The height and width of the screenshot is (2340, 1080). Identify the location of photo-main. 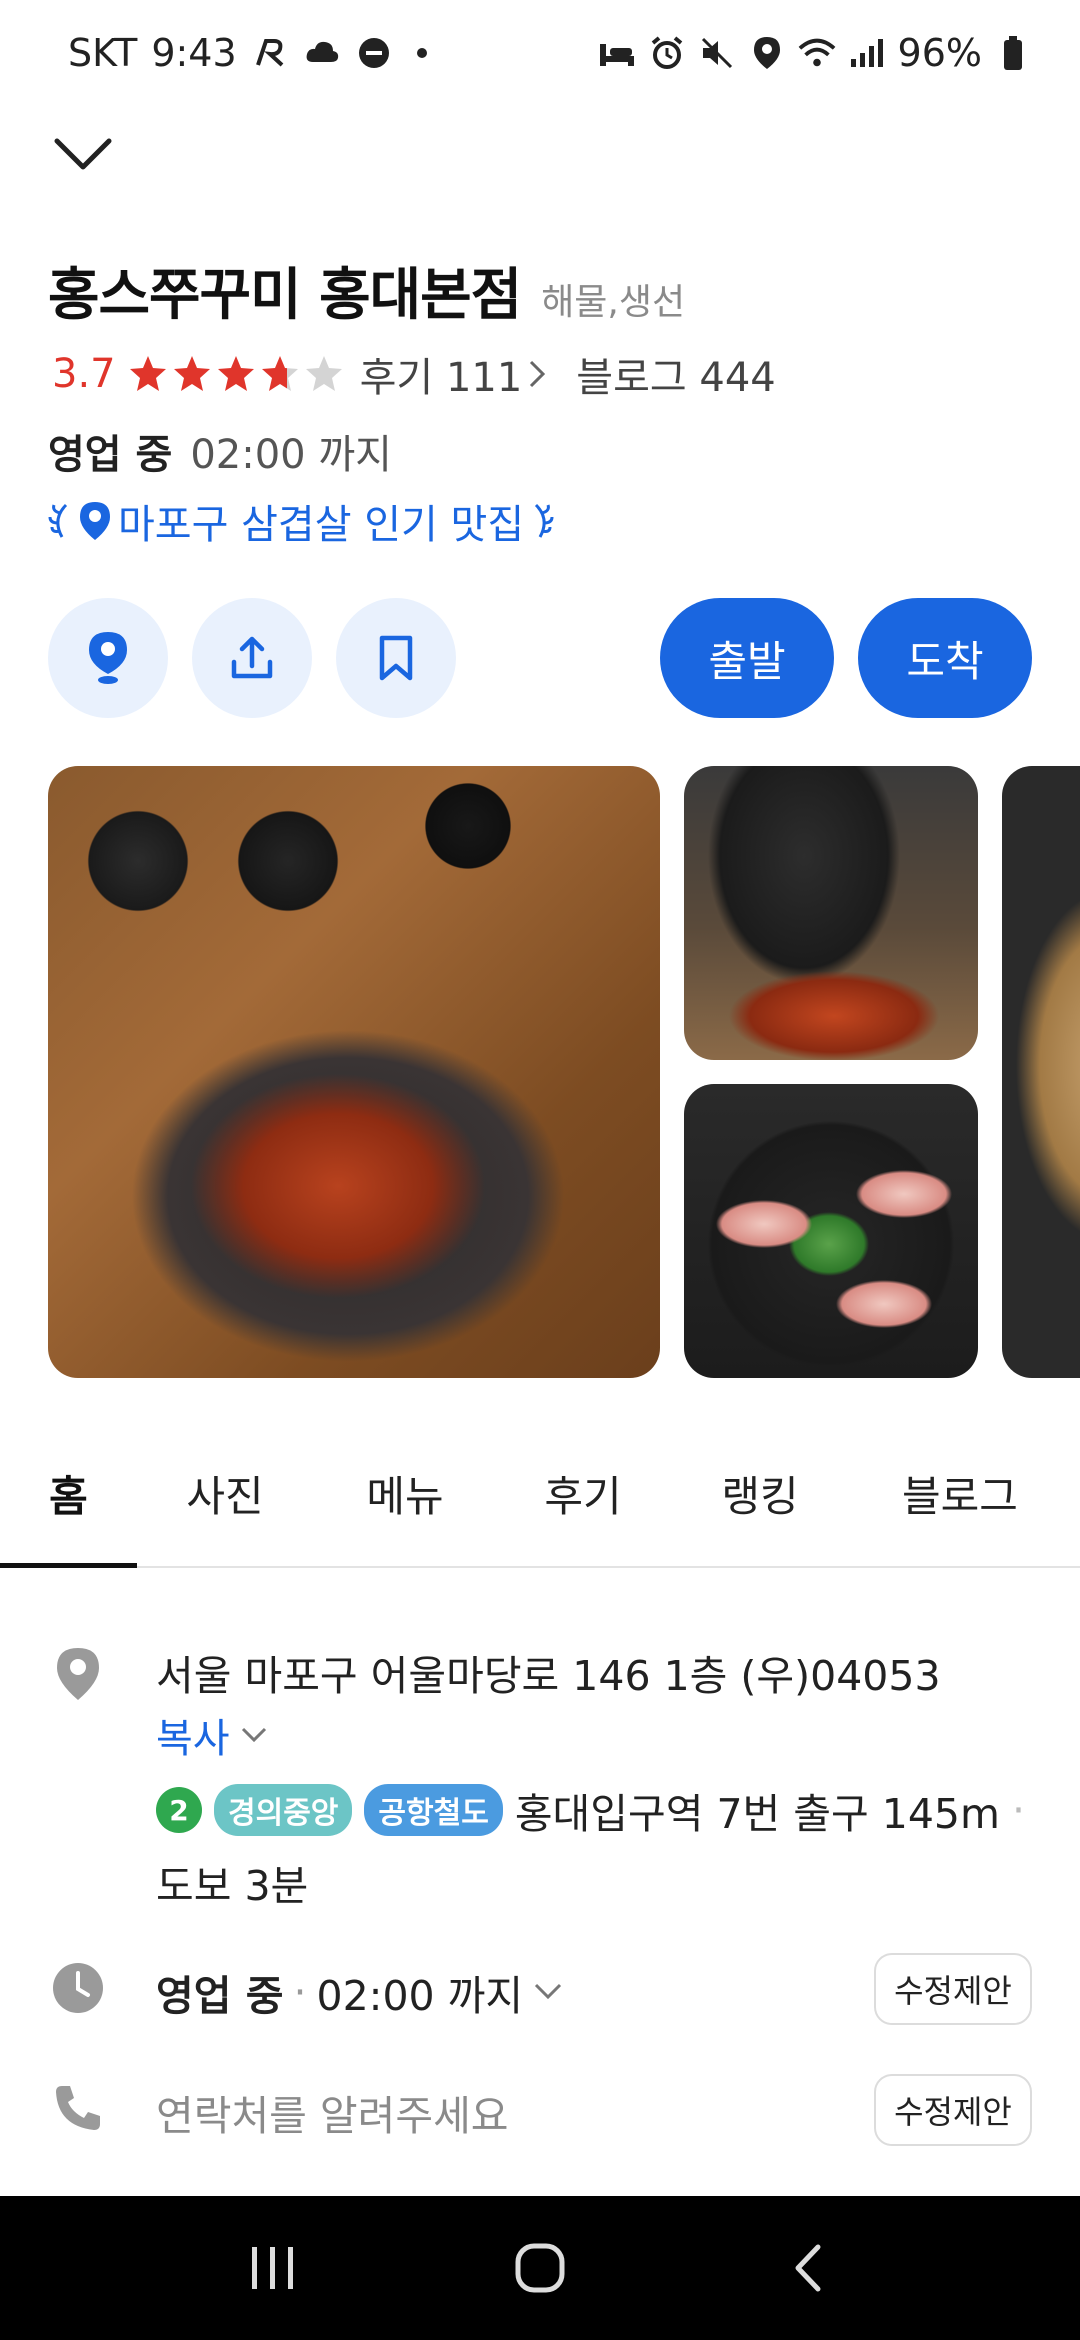
(354, 1072).